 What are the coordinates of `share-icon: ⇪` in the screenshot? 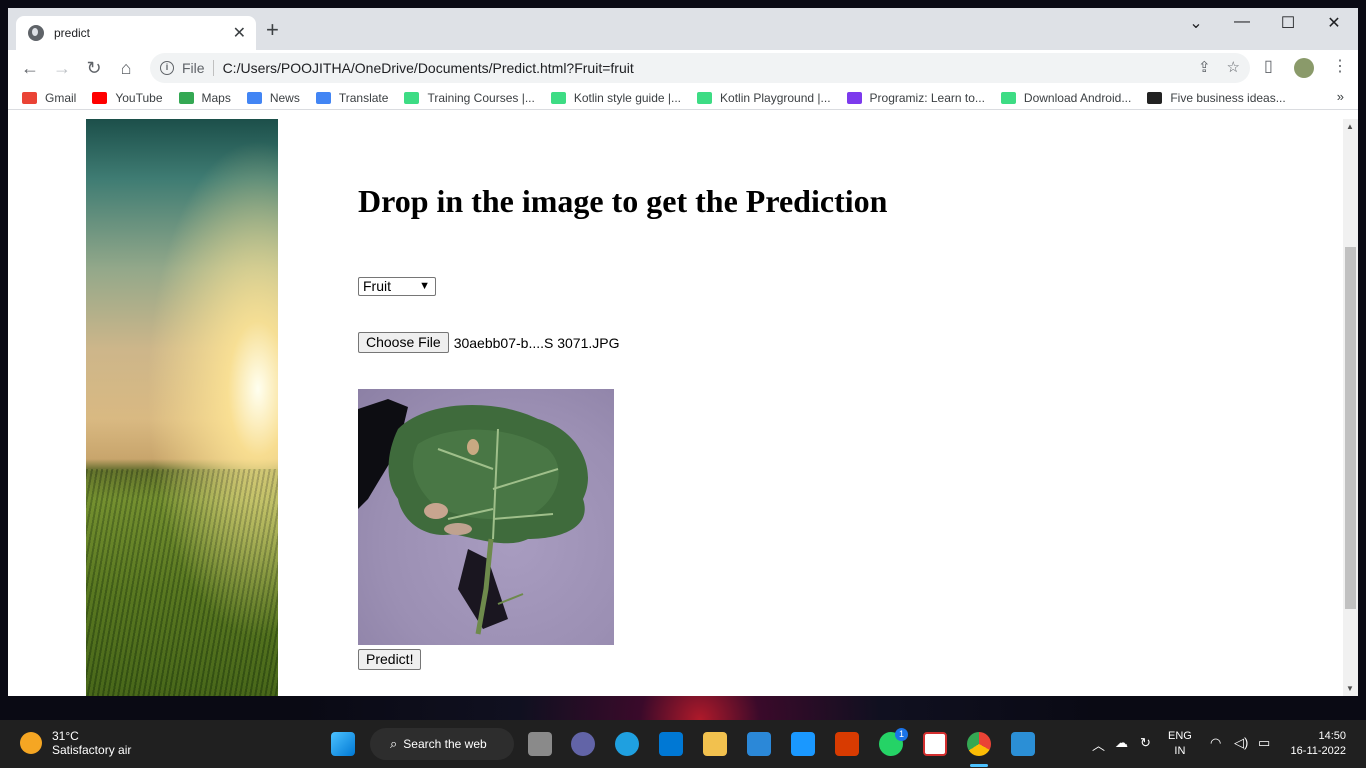 It's located at (1204, 67).